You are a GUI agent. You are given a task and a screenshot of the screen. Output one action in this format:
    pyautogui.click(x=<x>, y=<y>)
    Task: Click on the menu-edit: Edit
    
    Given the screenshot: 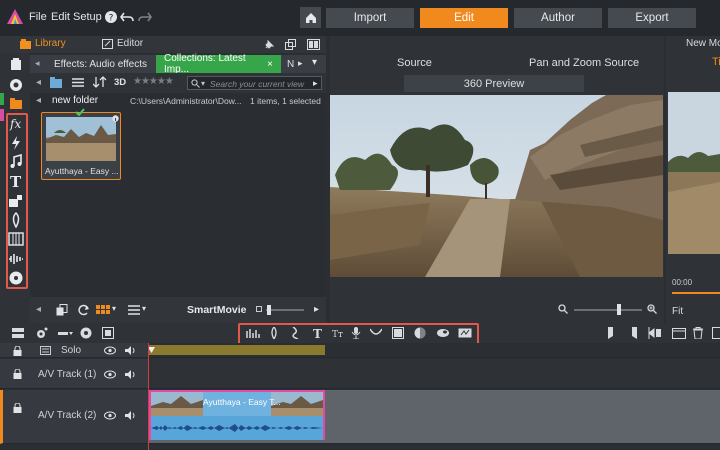 What is the action you would take?
    pyautogui.click(x=60, y=17)
    